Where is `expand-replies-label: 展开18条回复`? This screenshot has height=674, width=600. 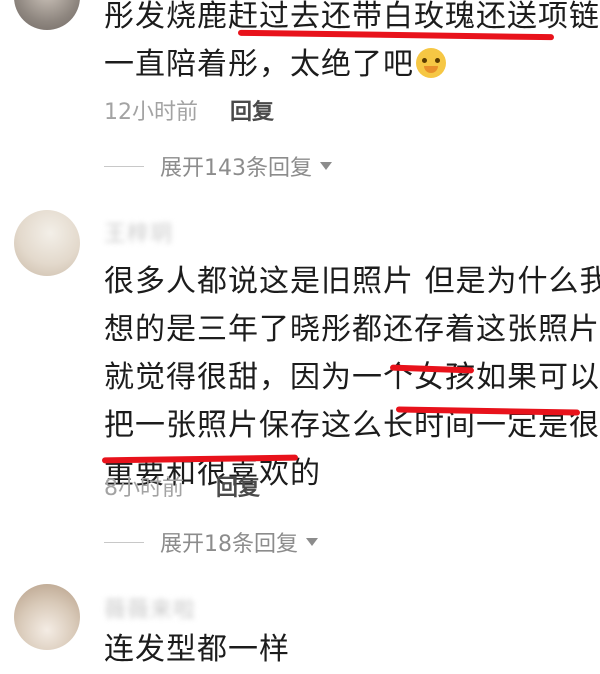 expand-replies-label: 展开18条回复 is located at coordinates (229, 544).